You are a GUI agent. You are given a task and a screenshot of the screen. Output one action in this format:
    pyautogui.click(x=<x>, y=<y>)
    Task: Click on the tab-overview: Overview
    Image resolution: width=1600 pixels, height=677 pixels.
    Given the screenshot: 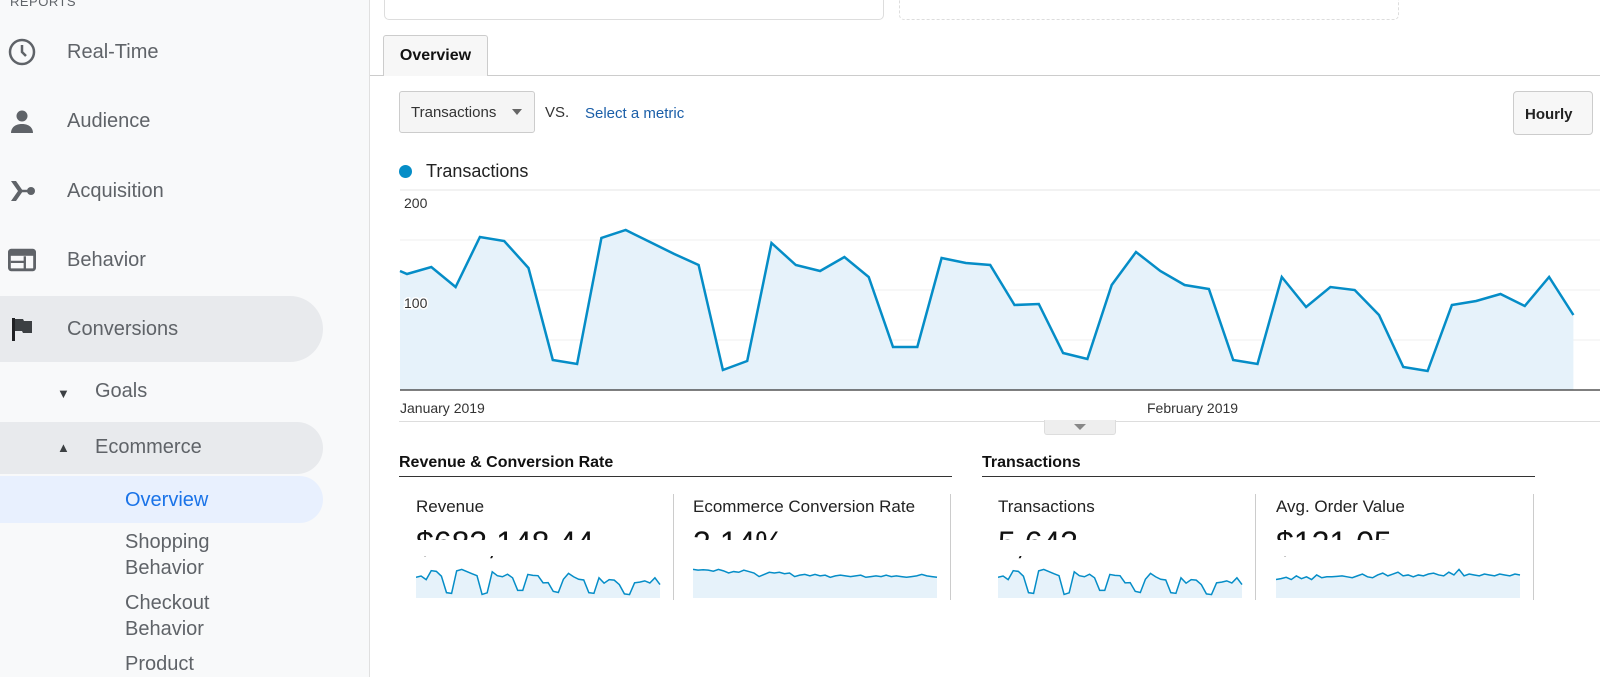 What is the action you would take?
    pyautogui.click(x=435, y=55)
    